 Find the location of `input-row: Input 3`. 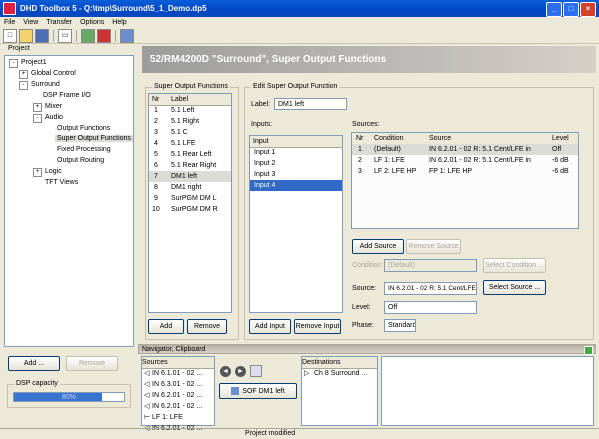

input-row: Input 3 is located at coordinates (296, 174).